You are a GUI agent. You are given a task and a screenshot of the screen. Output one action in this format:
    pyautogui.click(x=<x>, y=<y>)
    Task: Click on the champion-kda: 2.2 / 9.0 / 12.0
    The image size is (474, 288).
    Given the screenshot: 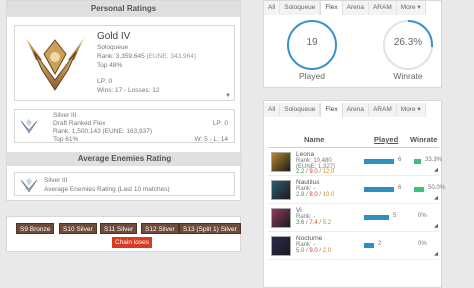 What is the action you would take?
    pyautogui.click(x=315, y=172)
    